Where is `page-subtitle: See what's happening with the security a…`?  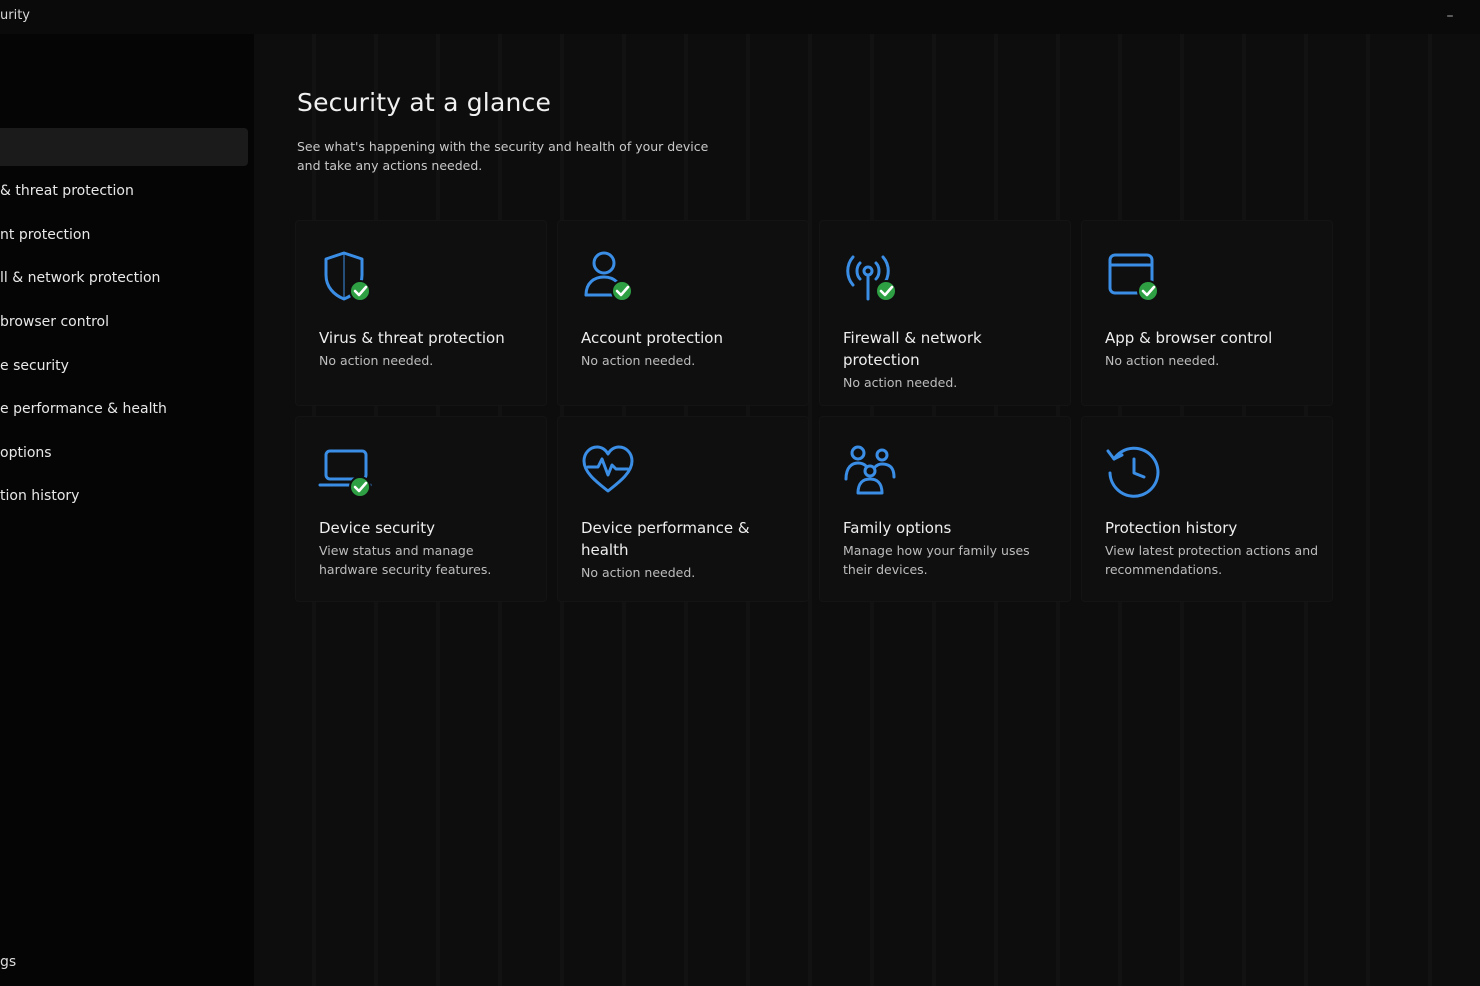
page-subtitle: See what's happening with the security a… is located at coordinates (503, 156).